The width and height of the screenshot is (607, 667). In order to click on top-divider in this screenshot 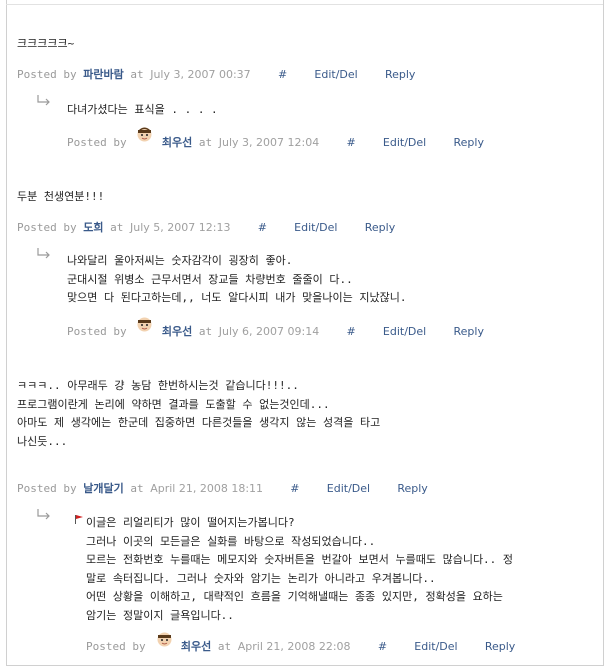, I will do `click(304, 4)`.